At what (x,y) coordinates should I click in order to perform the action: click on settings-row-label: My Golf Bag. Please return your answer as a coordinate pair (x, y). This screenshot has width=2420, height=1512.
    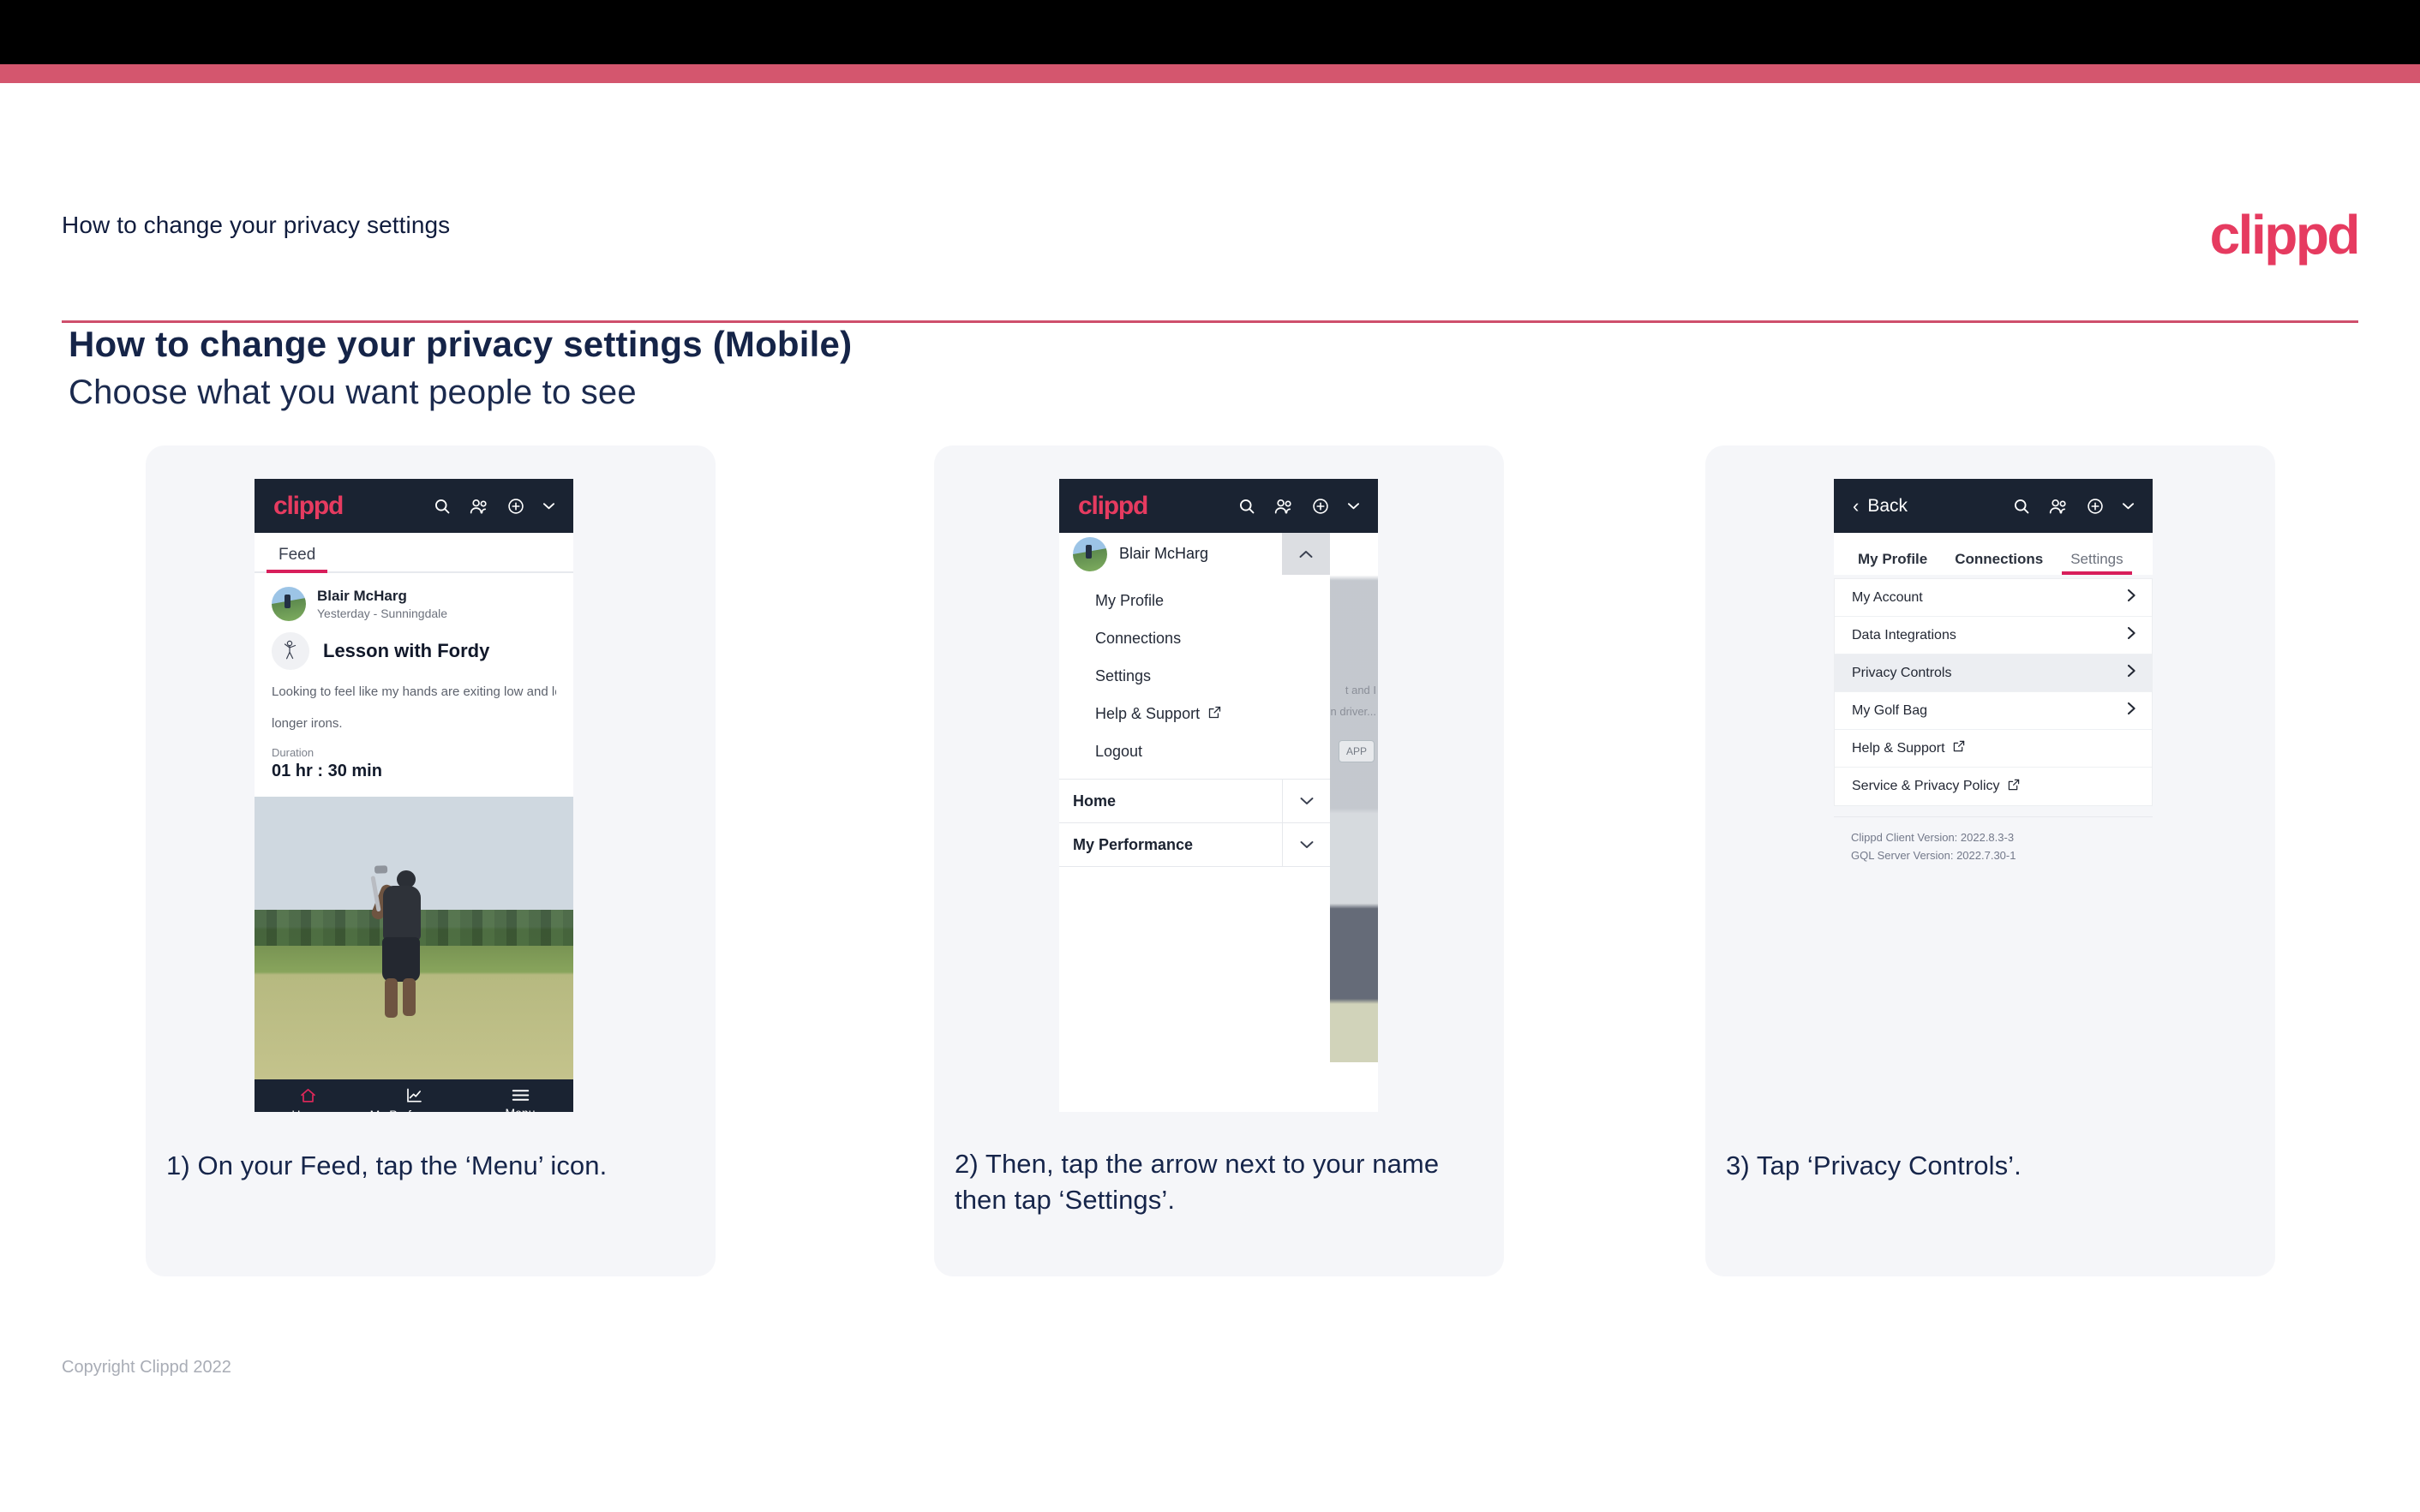
    Looking at the image, I should click on (1890, 710).